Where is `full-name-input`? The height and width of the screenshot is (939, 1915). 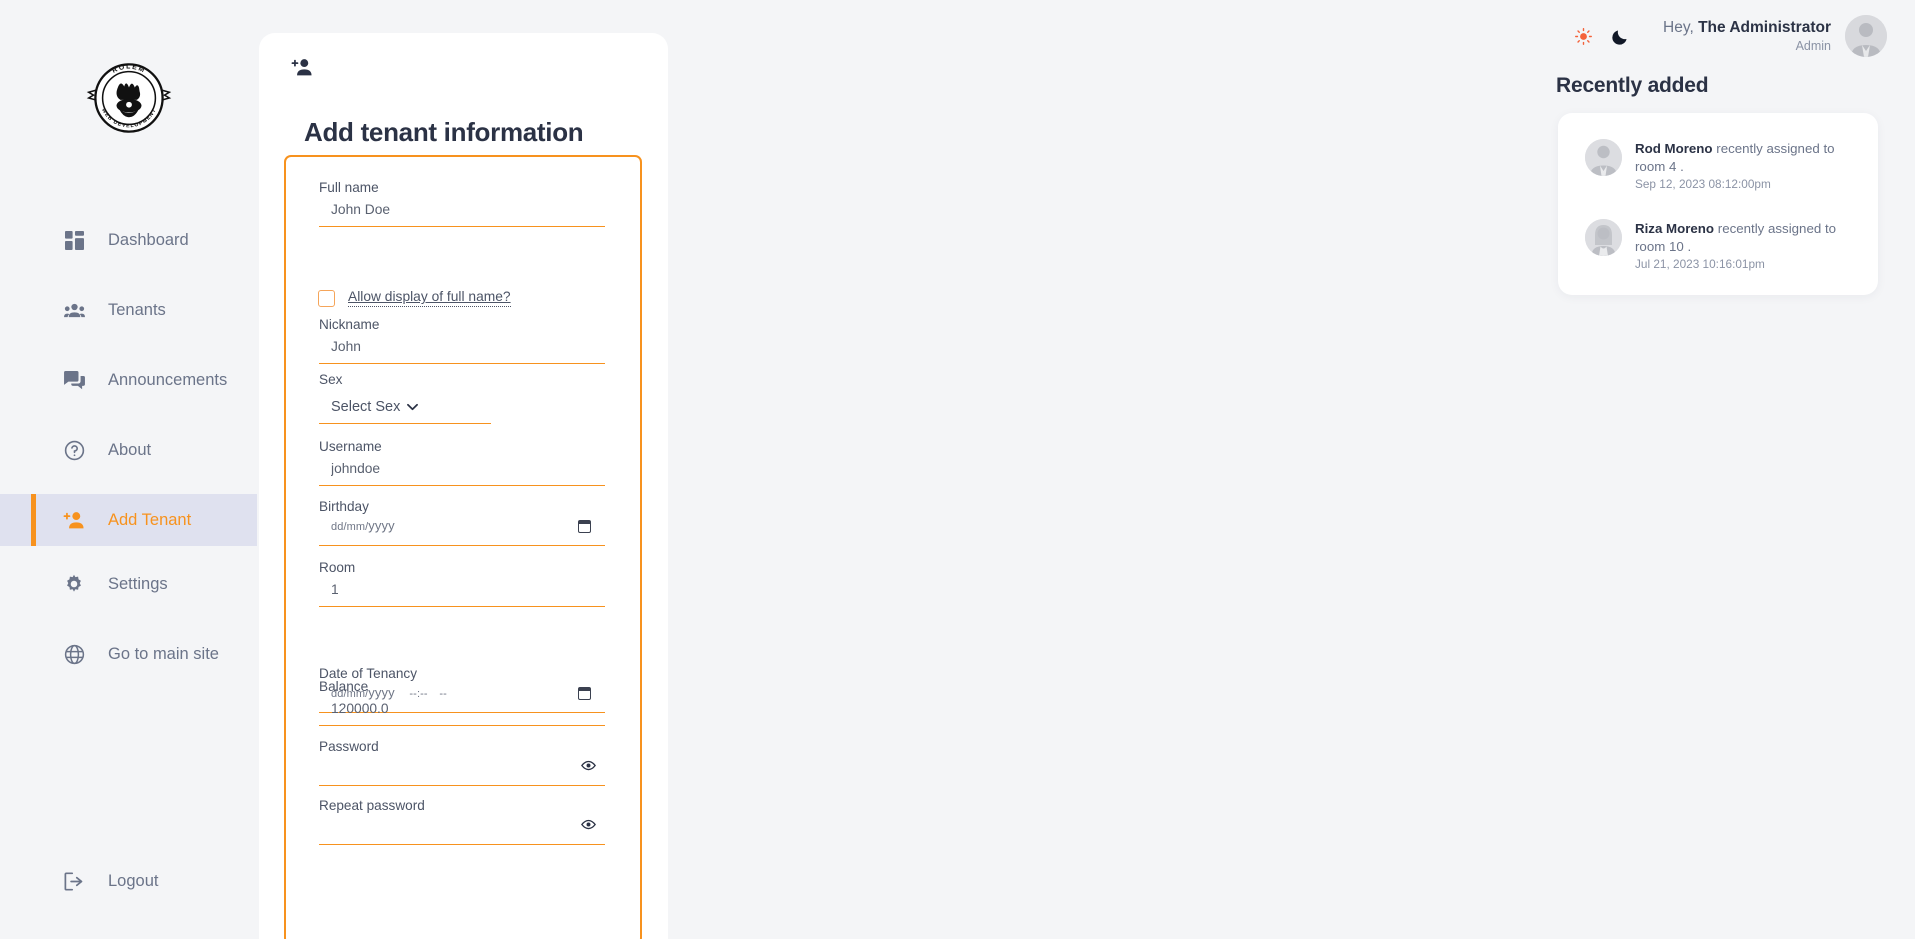 full-name-input is located at coordinates (462, 212).